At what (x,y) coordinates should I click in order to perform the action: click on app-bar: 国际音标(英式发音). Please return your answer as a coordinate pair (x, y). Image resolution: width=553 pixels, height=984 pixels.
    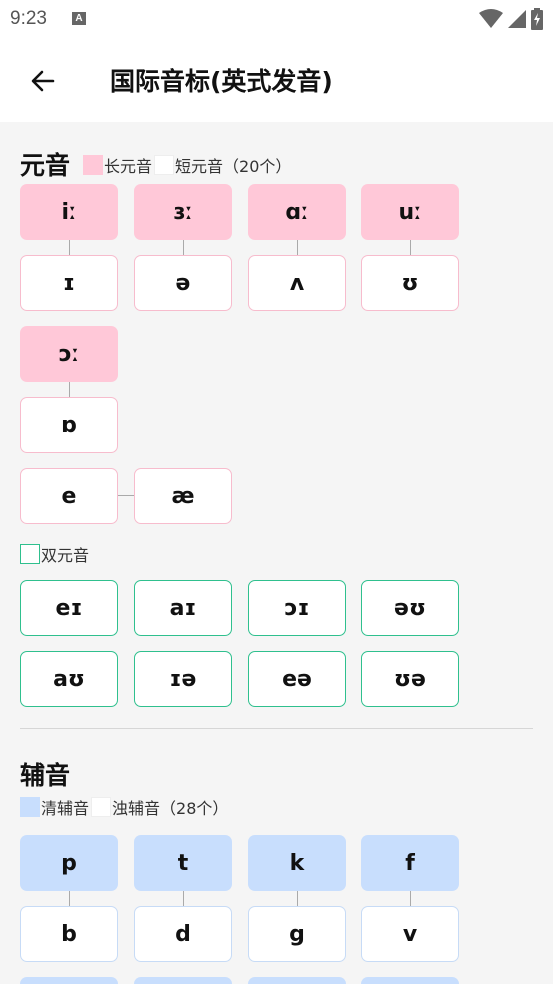
    Looking at the image, I should click on (276, 81).